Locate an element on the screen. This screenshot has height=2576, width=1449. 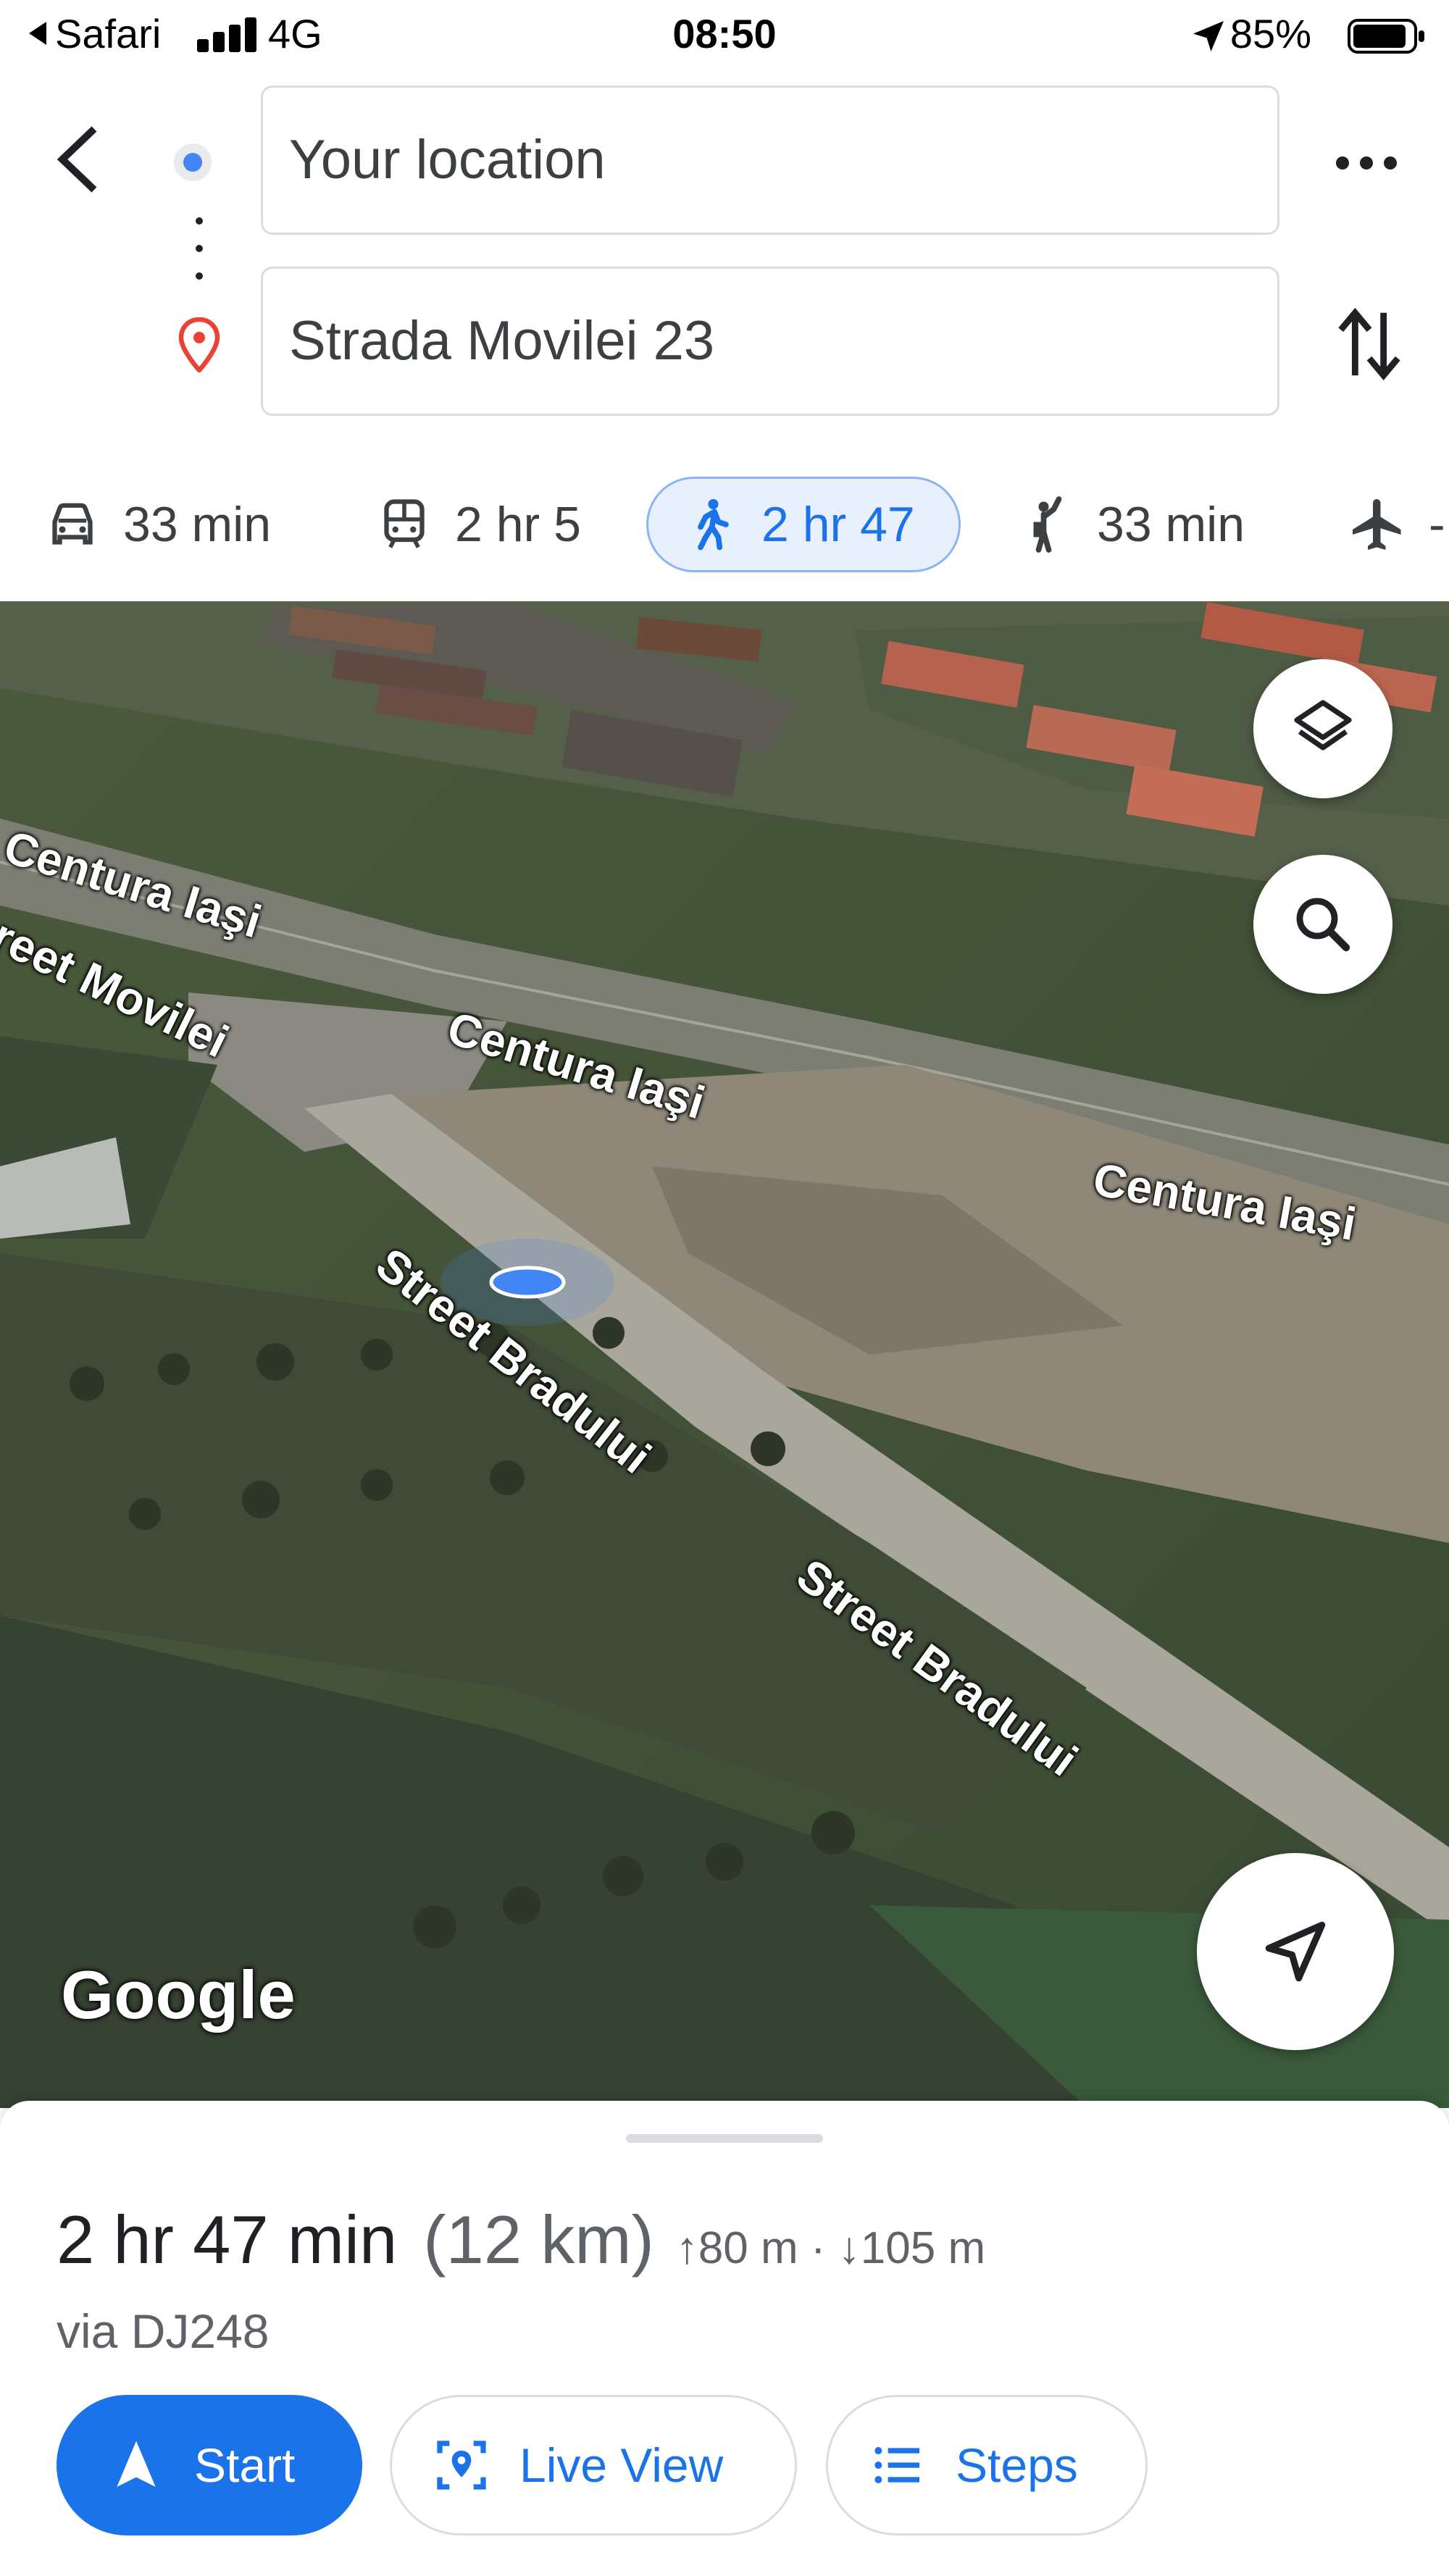
recenter-button is located at coordinates (1296, 1951).